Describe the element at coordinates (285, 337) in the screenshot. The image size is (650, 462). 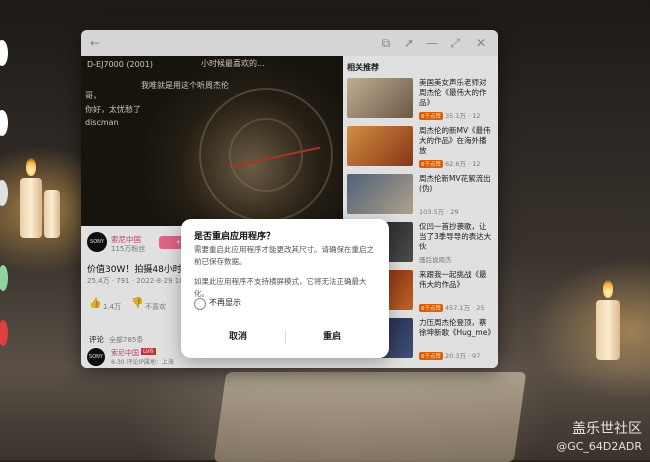
I see `button-divider` at that location.